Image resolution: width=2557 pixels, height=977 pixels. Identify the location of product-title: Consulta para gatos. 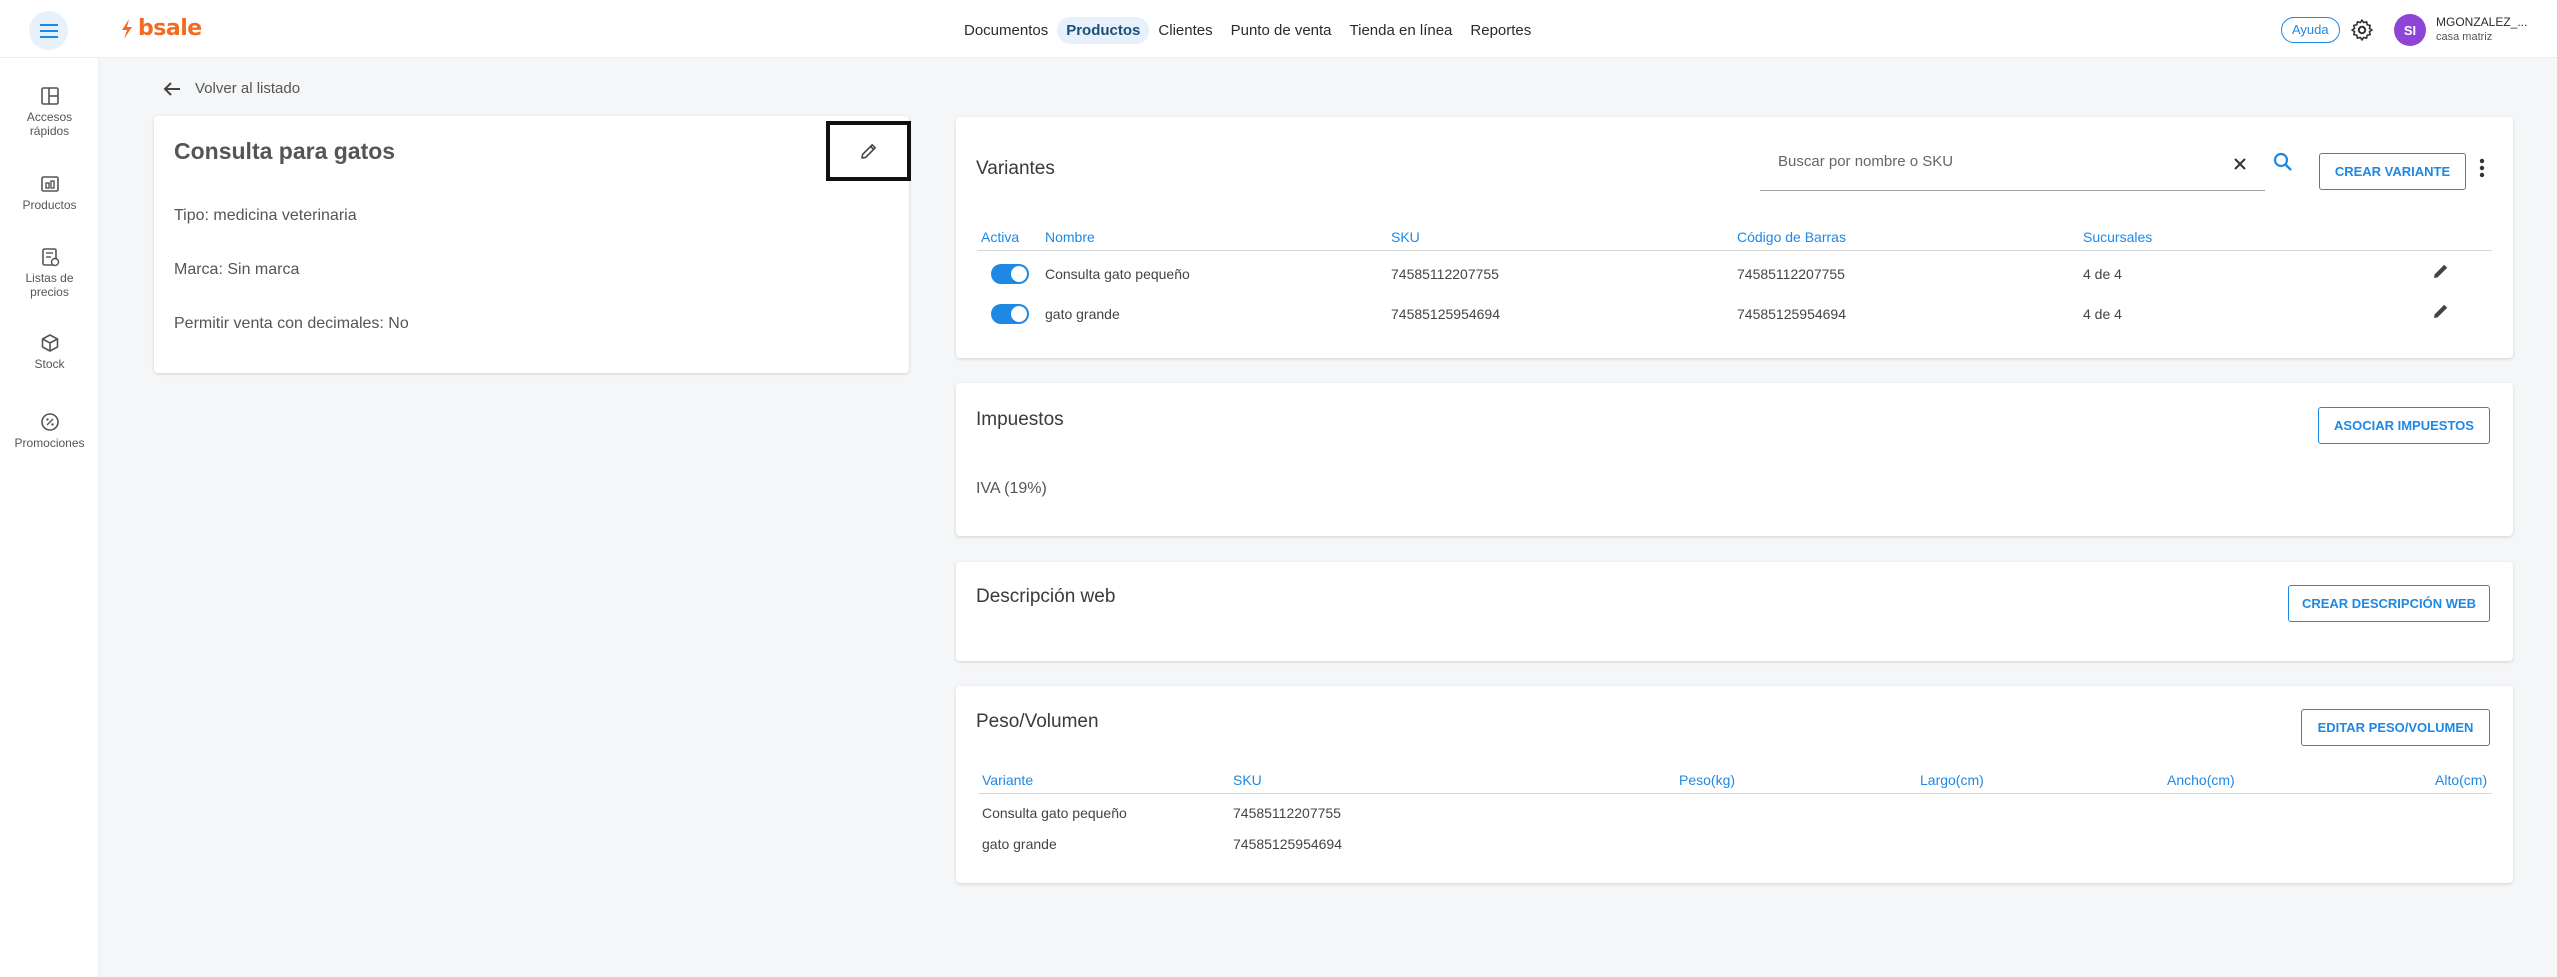
(285, 151).